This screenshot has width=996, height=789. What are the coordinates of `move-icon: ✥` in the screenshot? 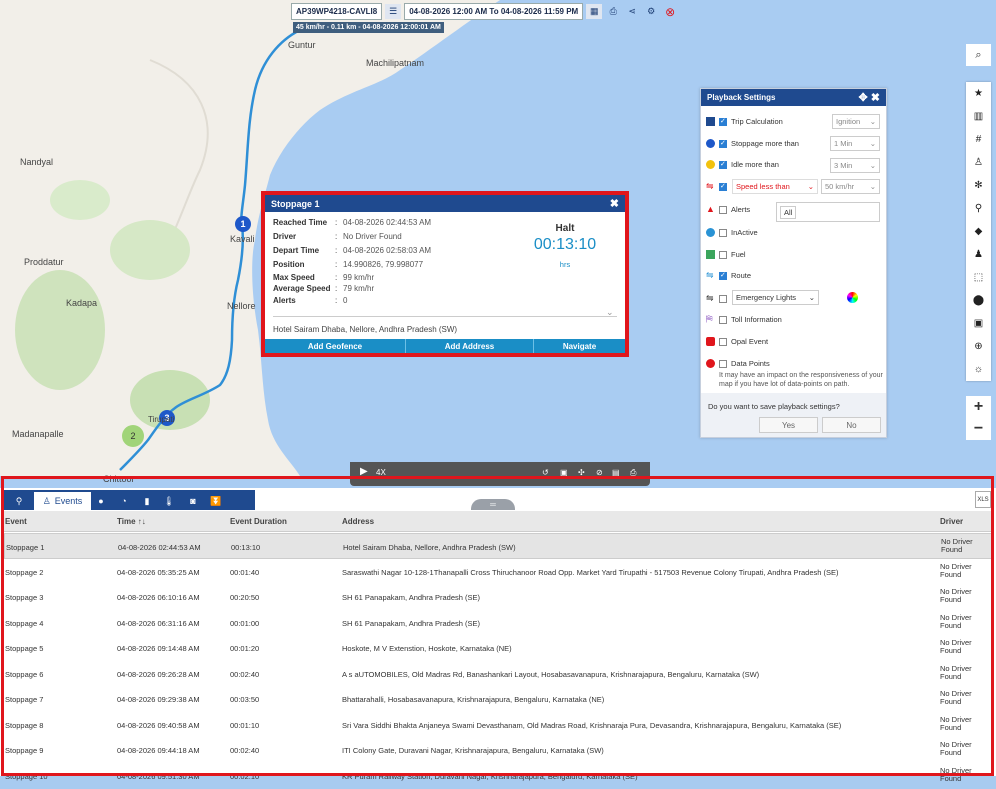 It's located at (863, 98).